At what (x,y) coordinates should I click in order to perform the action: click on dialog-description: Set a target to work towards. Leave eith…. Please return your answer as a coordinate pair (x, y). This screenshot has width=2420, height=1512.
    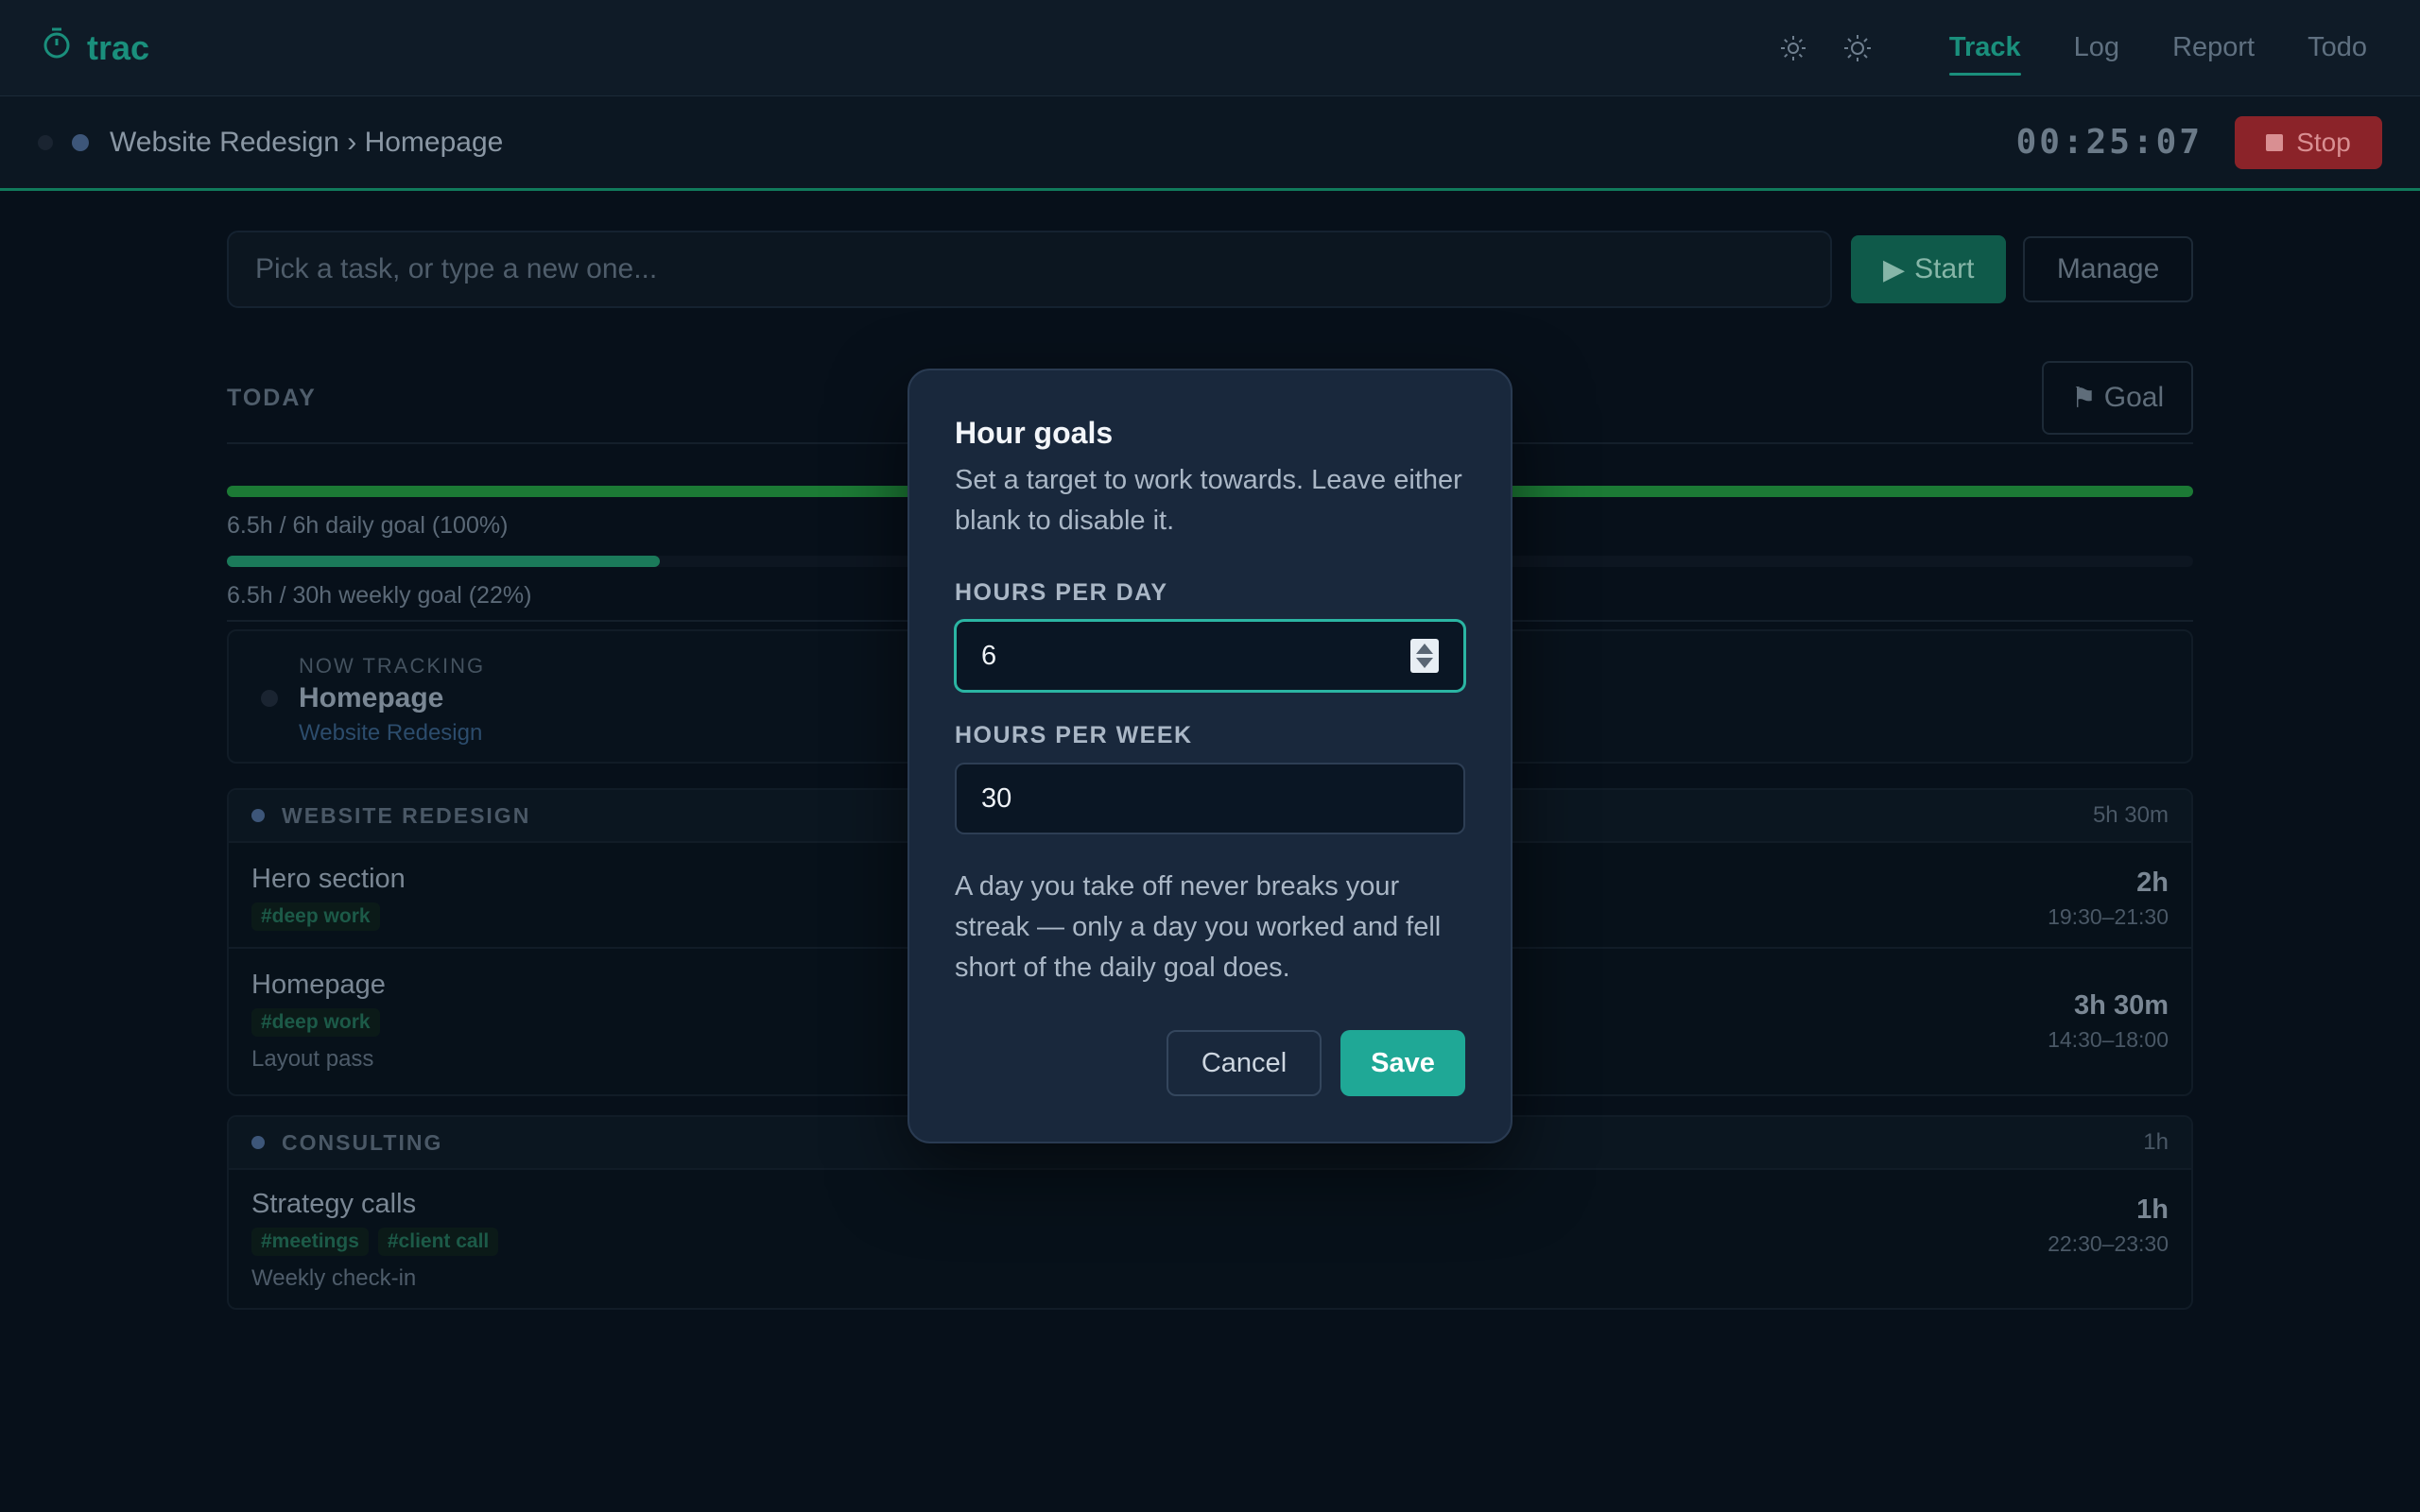
    Looking at the image, I should click on (1208, 500).